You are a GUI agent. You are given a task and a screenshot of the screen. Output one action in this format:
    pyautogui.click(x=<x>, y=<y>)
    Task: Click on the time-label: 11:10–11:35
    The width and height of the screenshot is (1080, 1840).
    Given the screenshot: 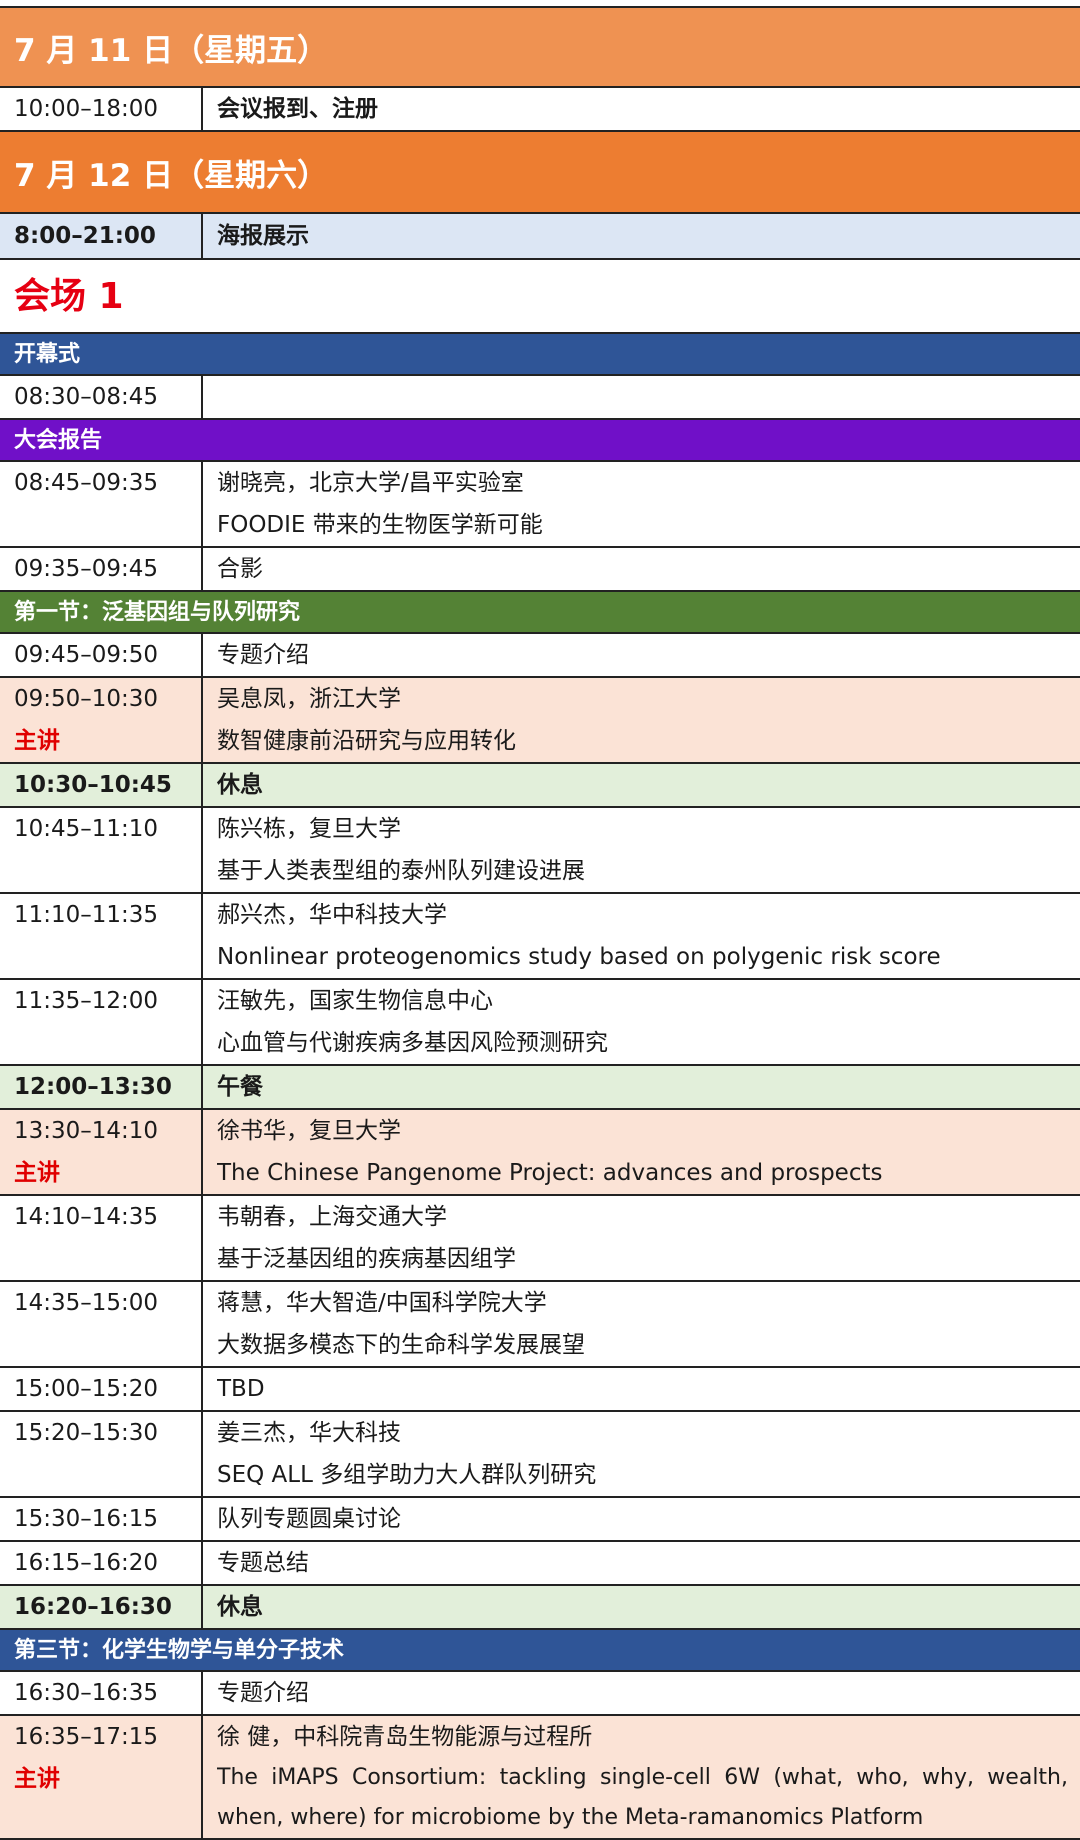 What is the action you would take?
    pyautogui.click(x=86, y=915)
    